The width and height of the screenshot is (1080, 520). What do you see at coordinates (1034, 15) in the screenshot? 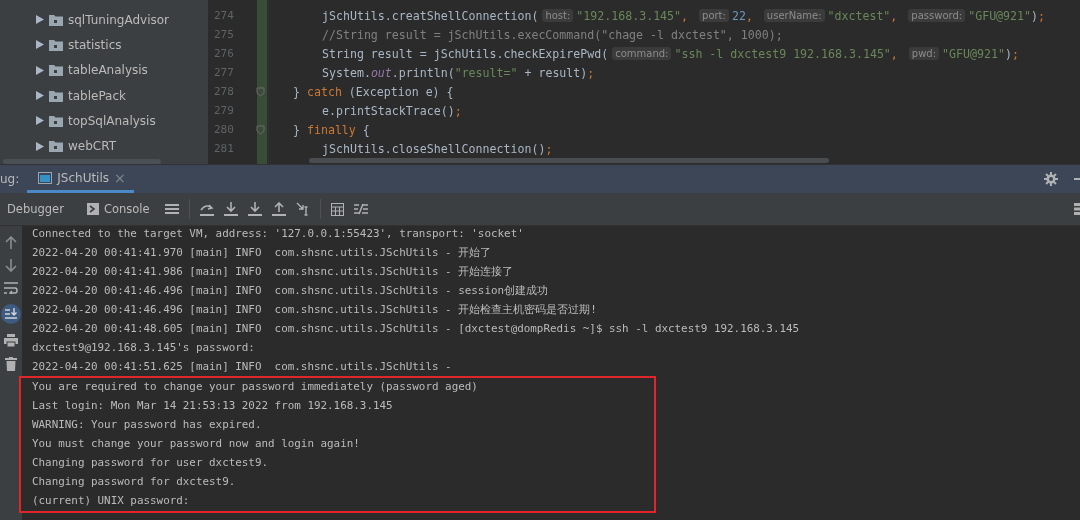
I see `code-text: )` at bounding box center [1034, 15].